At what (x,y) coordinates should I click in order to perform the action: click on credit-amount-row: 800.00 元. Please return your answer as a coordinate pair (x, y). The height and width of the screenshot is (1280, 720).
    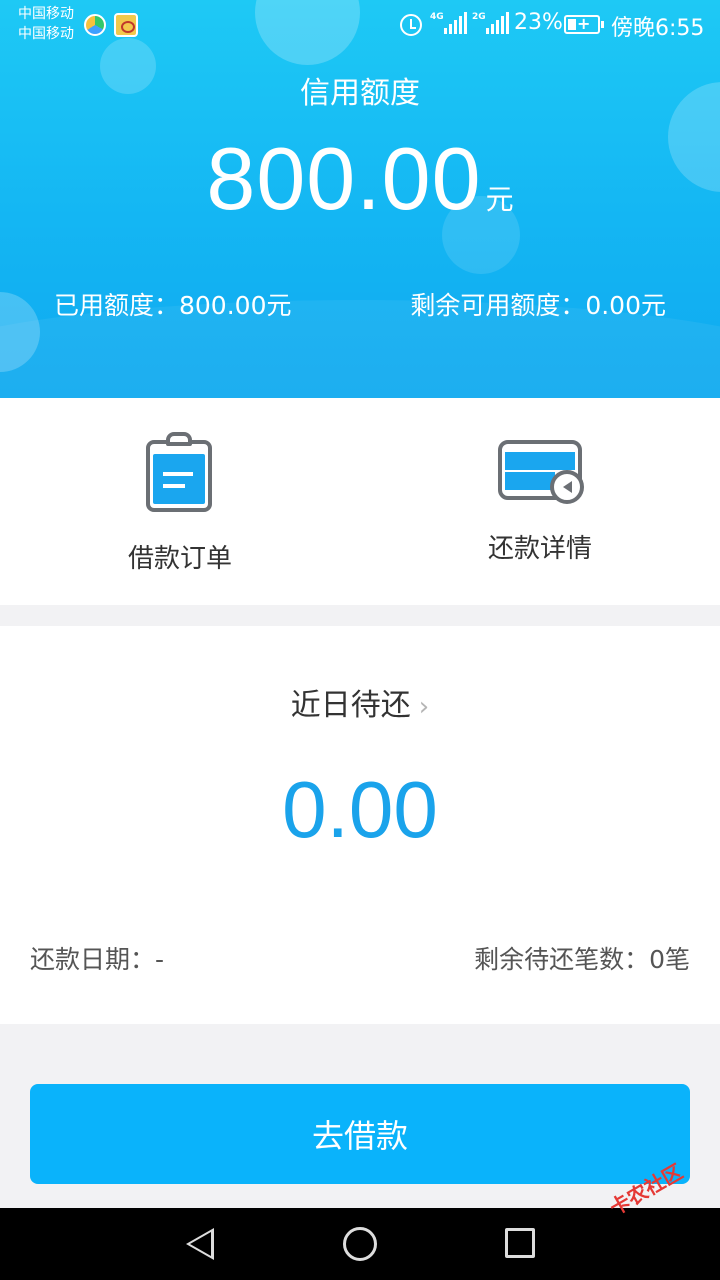
    Looking at the image, I should click on (360, 179).